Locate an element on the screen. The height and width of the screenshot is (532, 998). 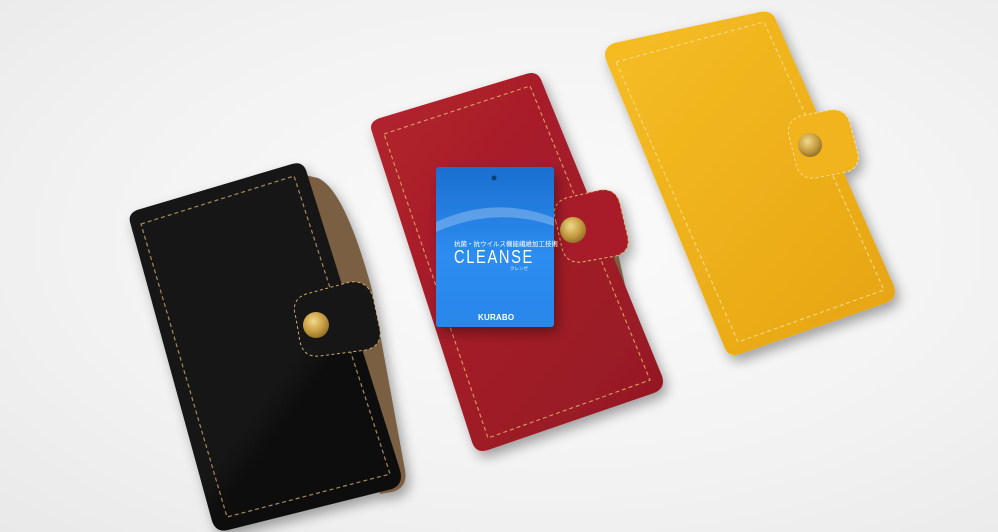
hang-tag-hole is located at coordinates (494, 178).